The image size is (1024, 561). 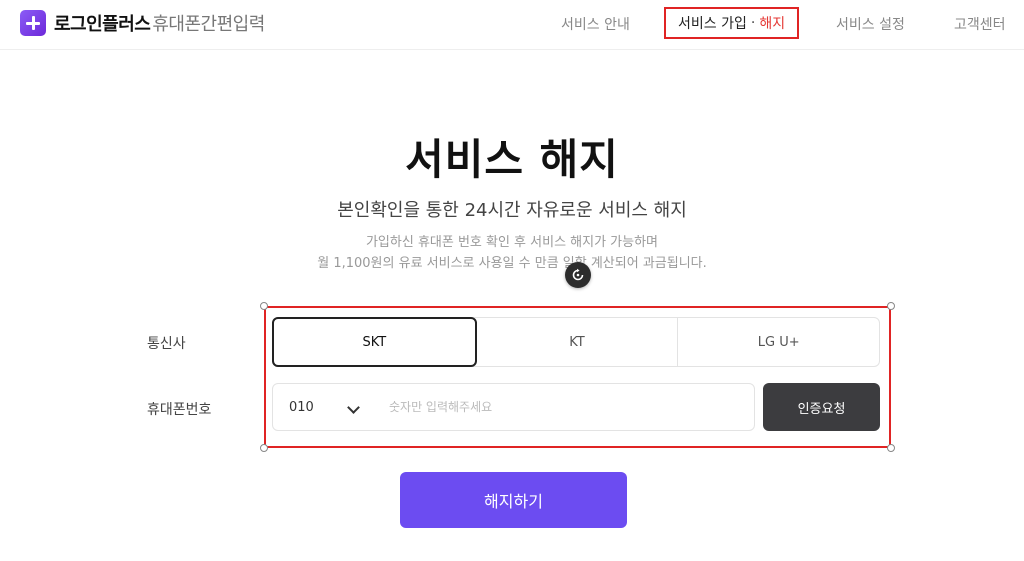 I want to click on logo: 로그인플러스 휴대폰간편입력, so click(x=142, y=23).